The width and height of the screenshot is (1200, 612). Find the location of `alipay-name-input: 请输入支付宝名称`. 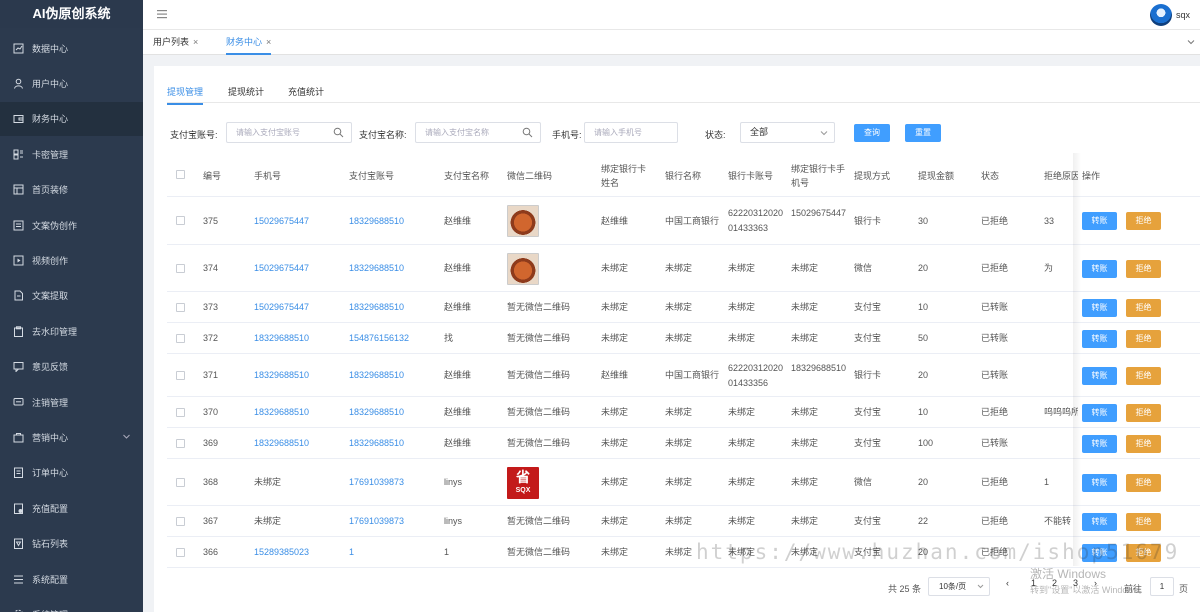

alipay-name-input: 请输入支付宝名称 is located at coordinates (478, 132).